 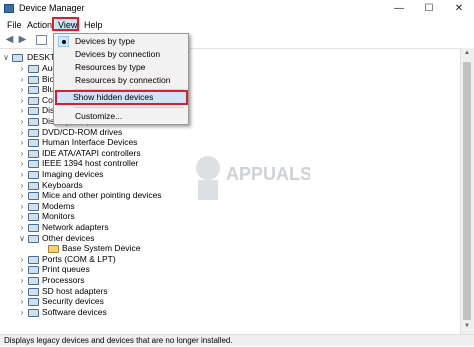 What do you see at coordinates (9, 8) in the screenshot?
I see `device-manager-icon` at bounding box center [9, 8].